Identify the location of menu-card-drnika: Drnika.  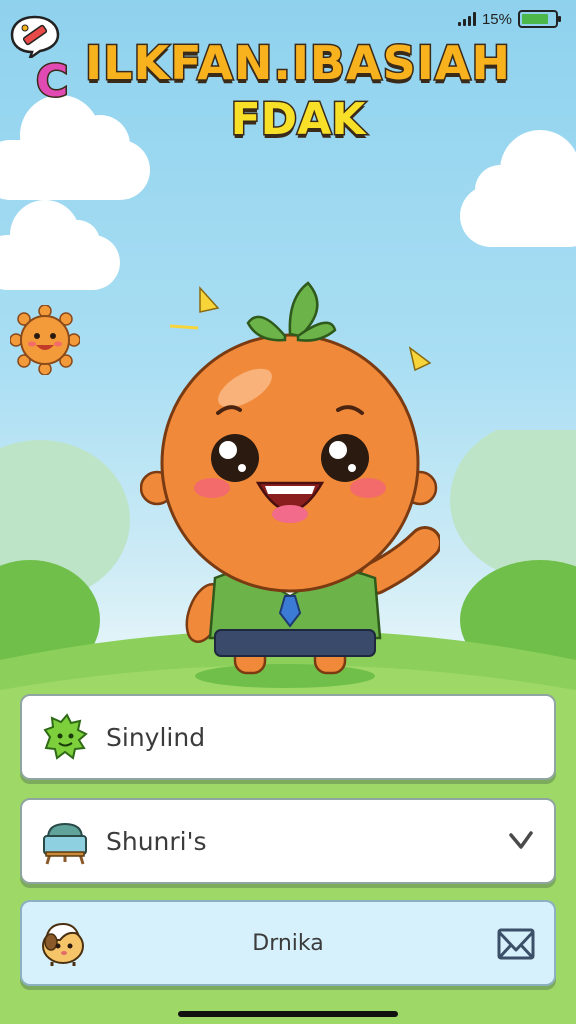
(288, 943).